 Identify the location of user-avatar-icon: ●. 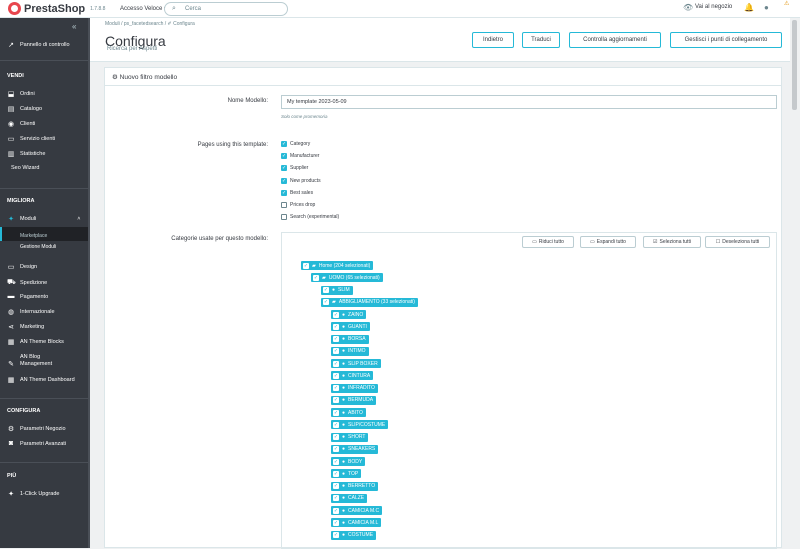
(766, 7).